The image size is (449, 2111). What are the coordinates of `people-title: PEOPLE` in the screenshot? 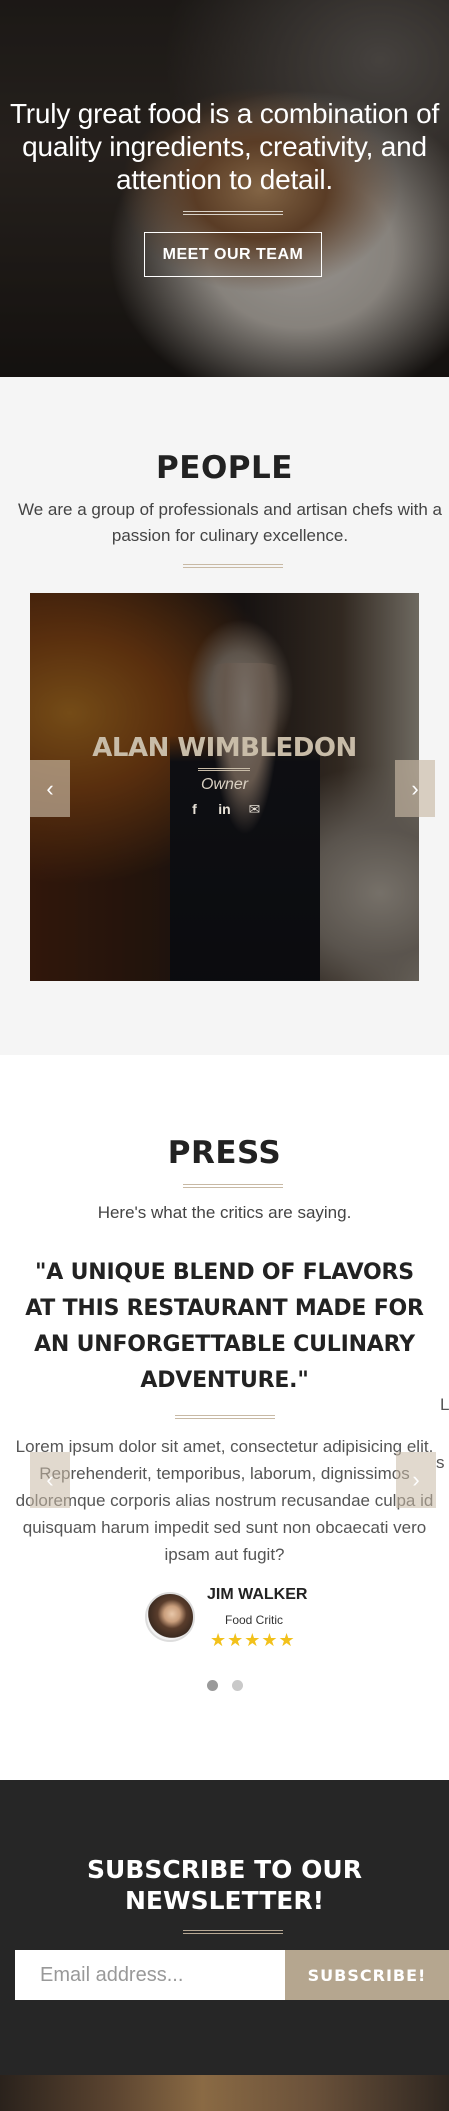 It's located at (224, 468).